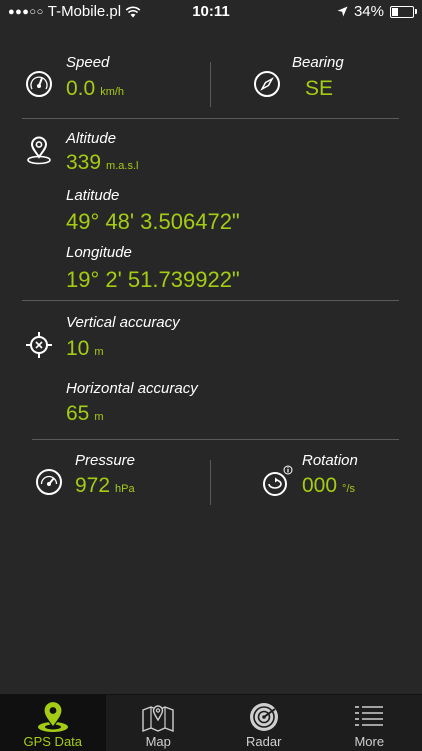 This screenshot has width=422, height=751. Describe the element at coordinates (395, 12) in the screenshot. I see `battery-fill` at that location.